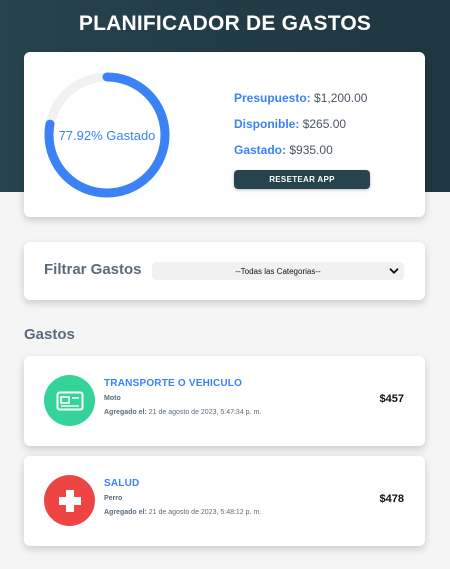 The width and height of the screenshot is (450, 569). I want to click on expenses-section-title: Gastos, so click(49, 334).